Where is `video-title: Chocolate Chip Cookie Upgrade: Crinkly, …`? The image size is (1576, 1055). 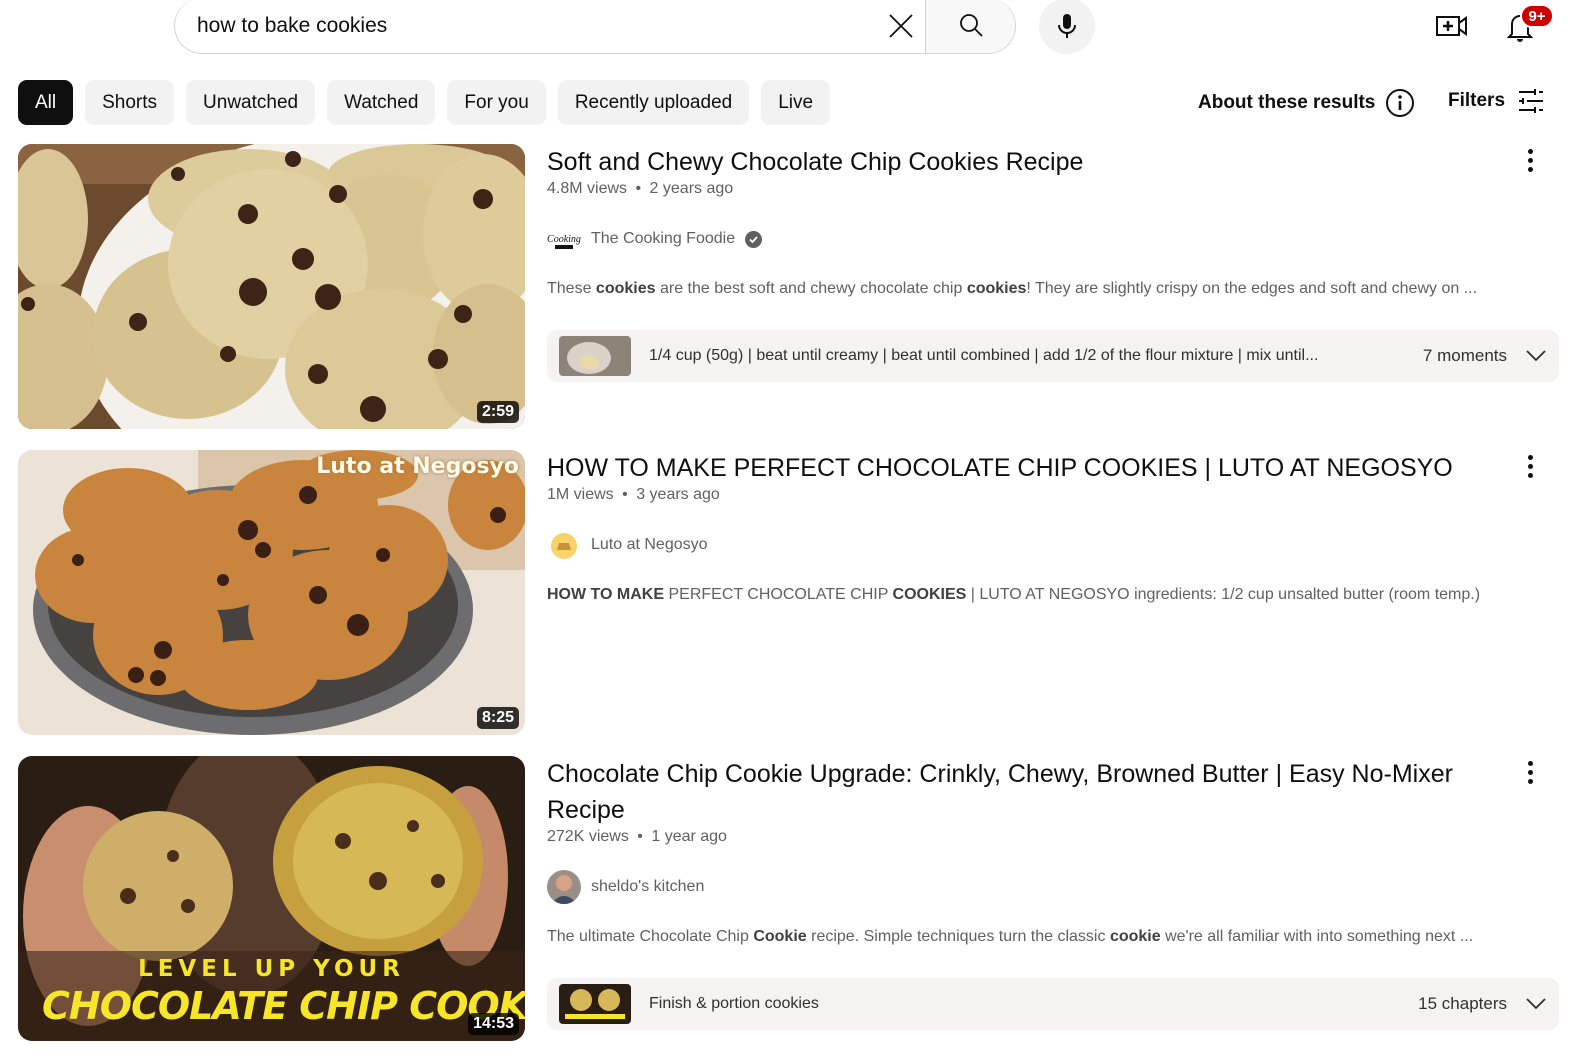
video-title: Chocolate Chip Cookie Upgrade: Crinkly, … is located at coordinates (1007, 792).